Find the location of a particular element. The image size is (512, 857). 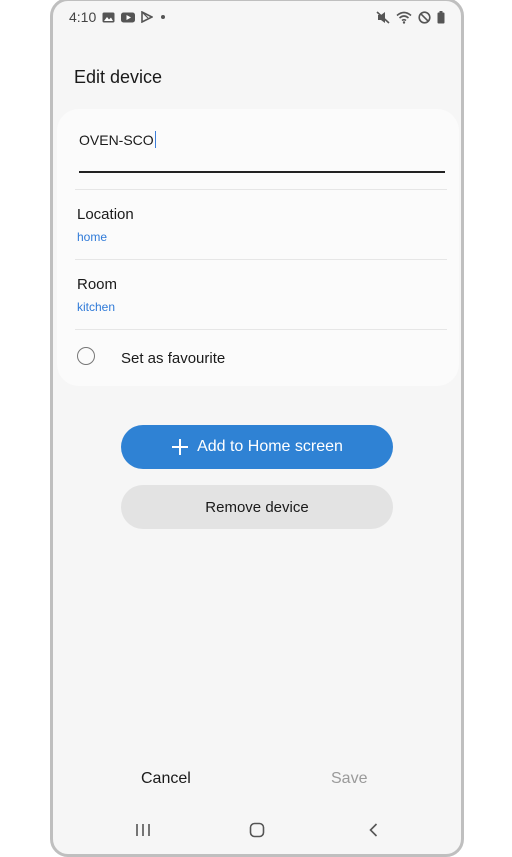

device-name-input: OVEN-SCO is located at coordinates (116, 140).